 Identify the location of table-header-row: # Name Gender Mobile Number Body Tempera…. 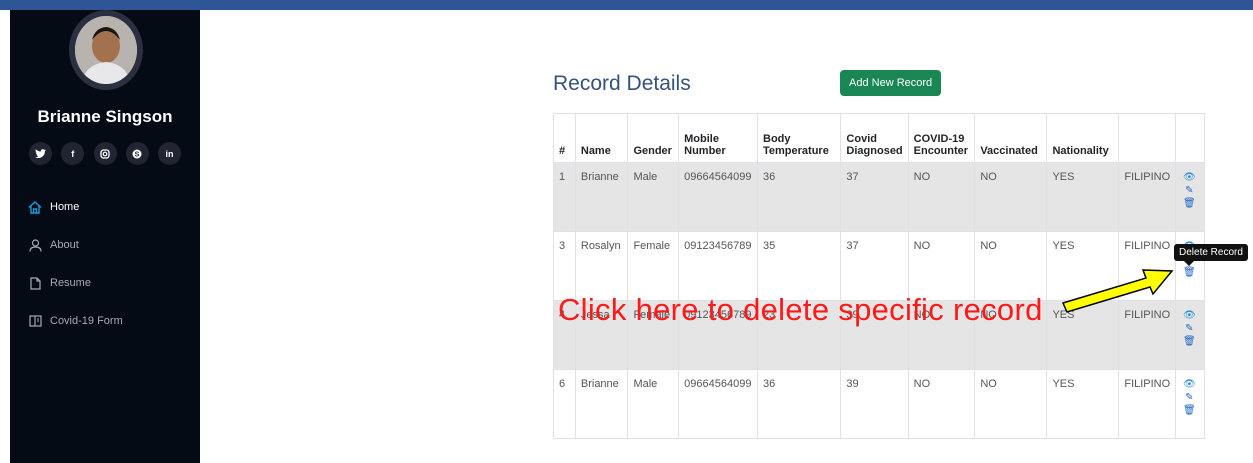
(879, 138).